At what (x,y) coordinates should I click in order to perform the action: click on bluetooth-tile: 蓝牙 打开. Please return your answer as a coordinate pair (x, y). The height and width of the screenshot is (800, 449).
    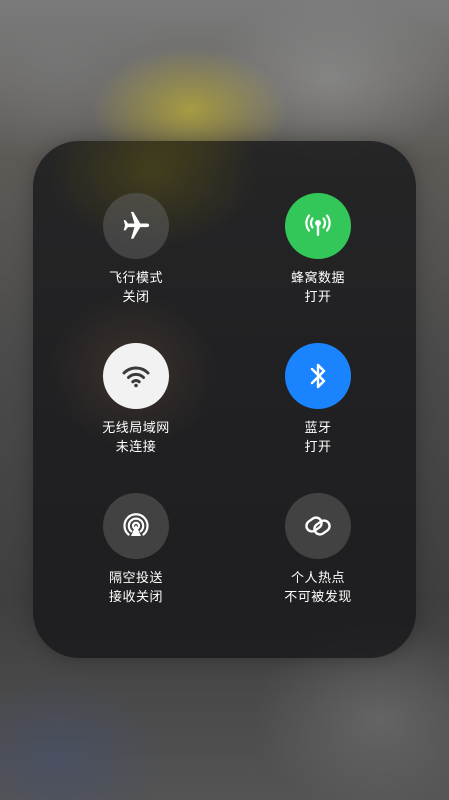
    Looking at the image, I should click on (318, 400).